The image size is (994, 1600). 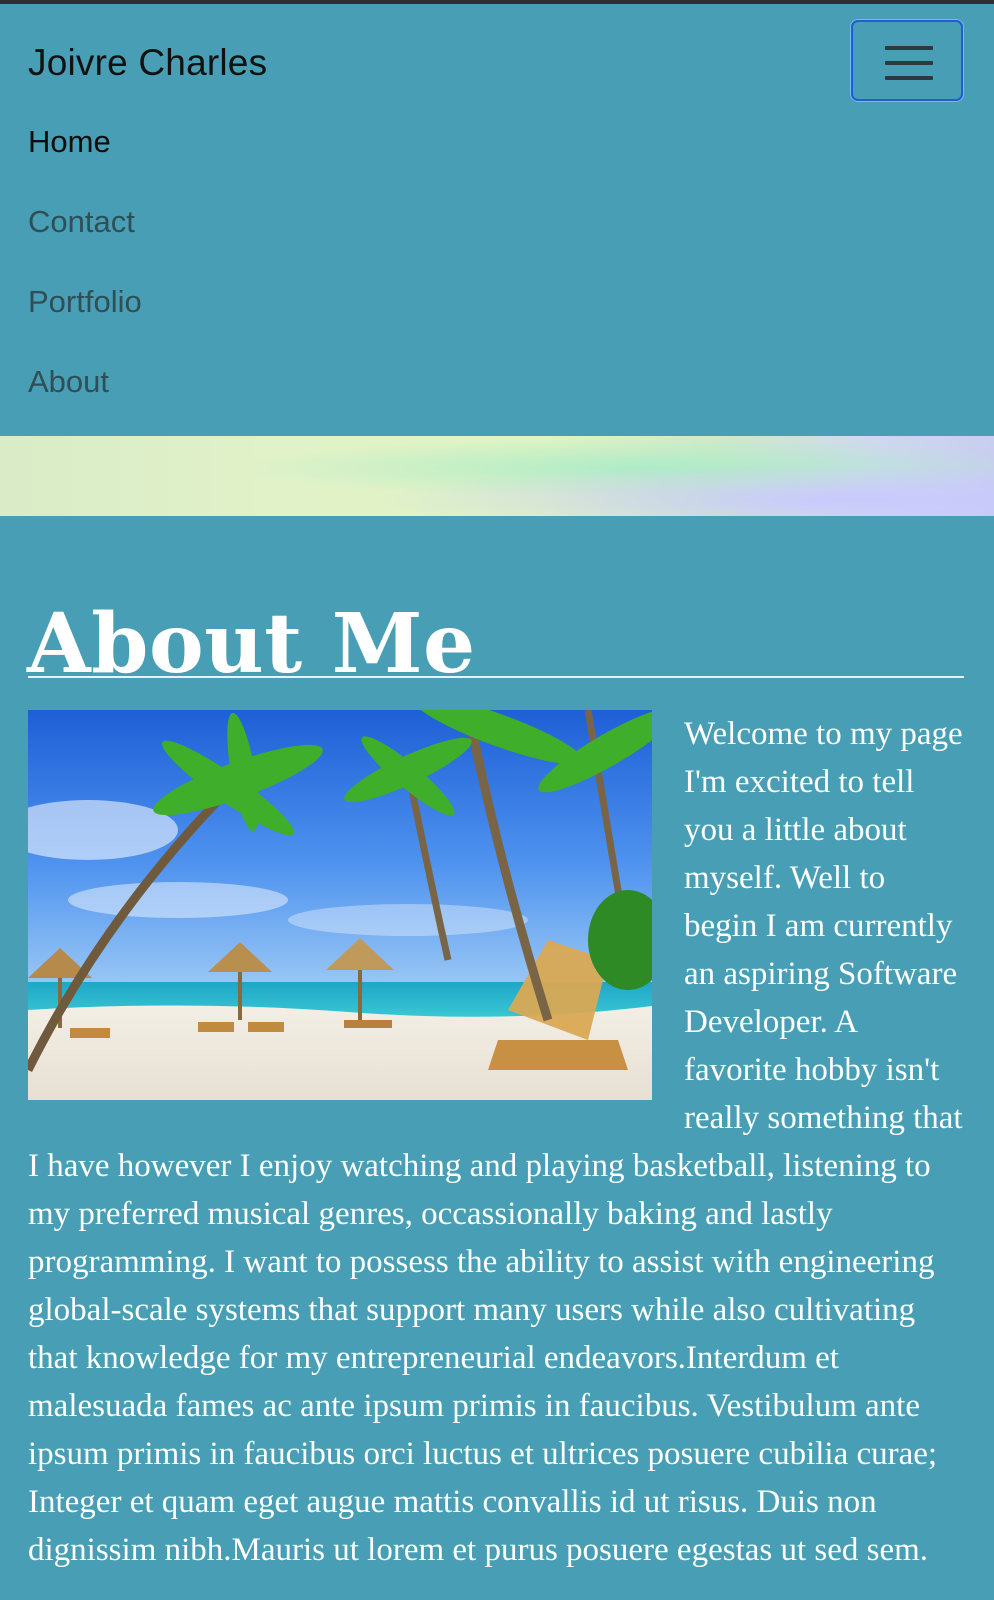 What do you see at coordinates (251, 643) in the screenshot?
I see `page-title: About Me` at bounding box center [251, 643].